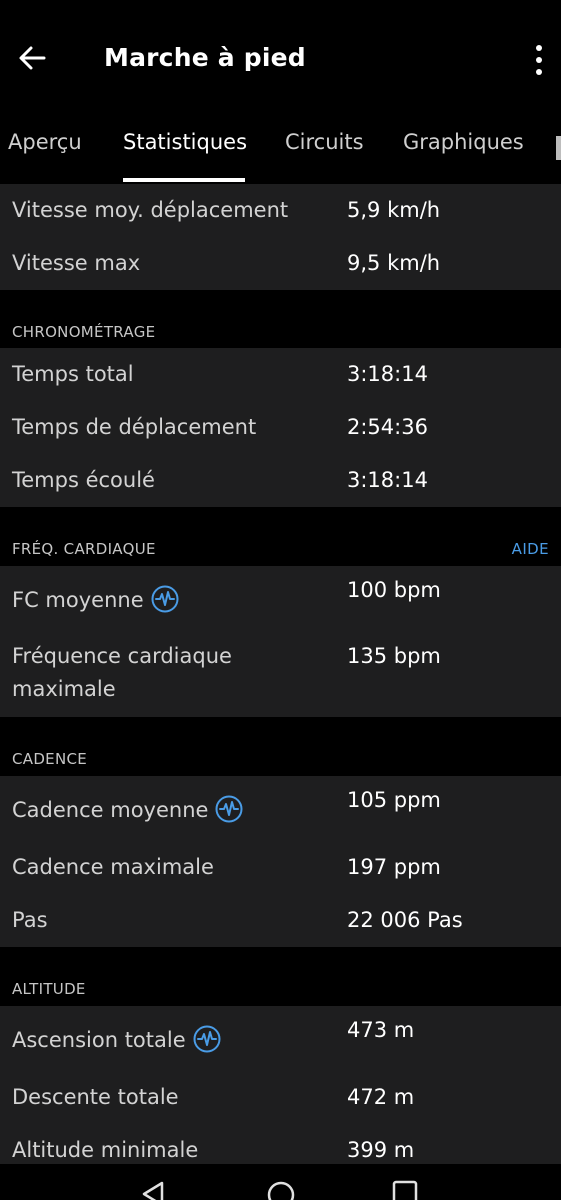  What do you see at coordinates (381, 1030) in the screenshot?
I see `stat-value: 473 m` at bounding box center [381, 1030].